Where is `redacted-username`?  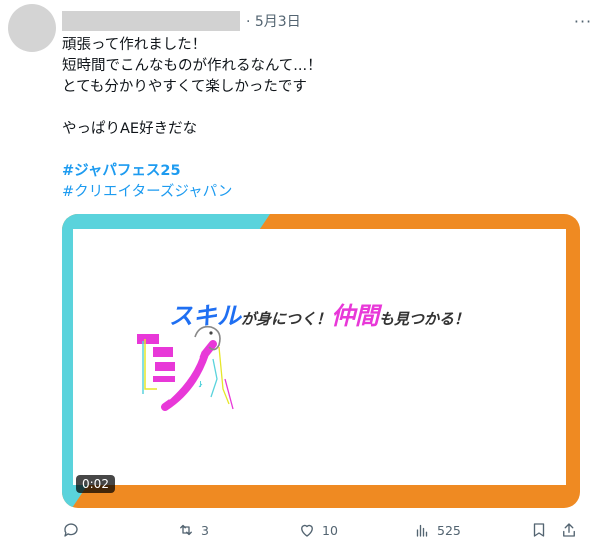 redacted-username is located at coordinates (151, 21).